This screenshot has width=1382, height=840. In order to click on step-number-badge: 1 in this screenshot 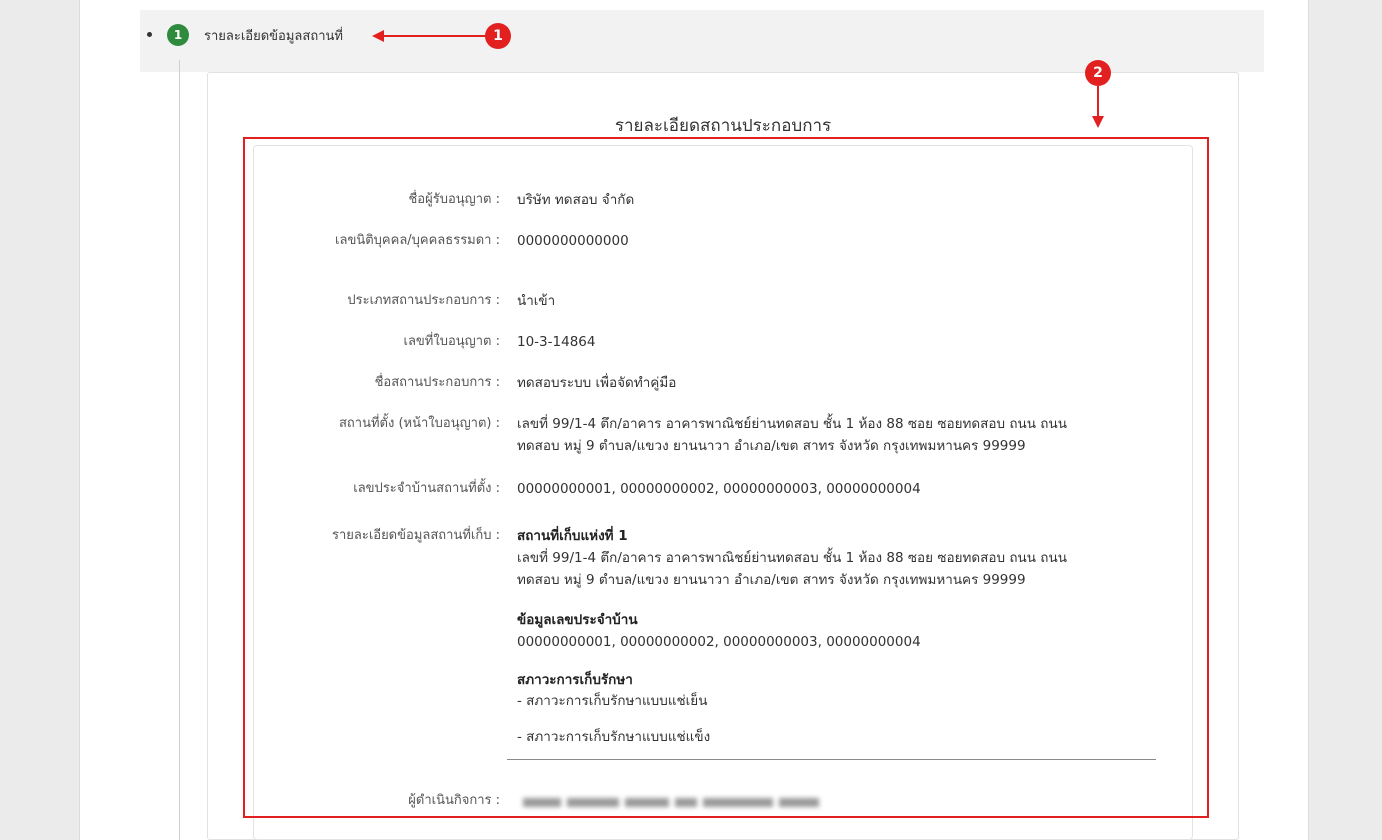, I will do `click(178, 35)`.